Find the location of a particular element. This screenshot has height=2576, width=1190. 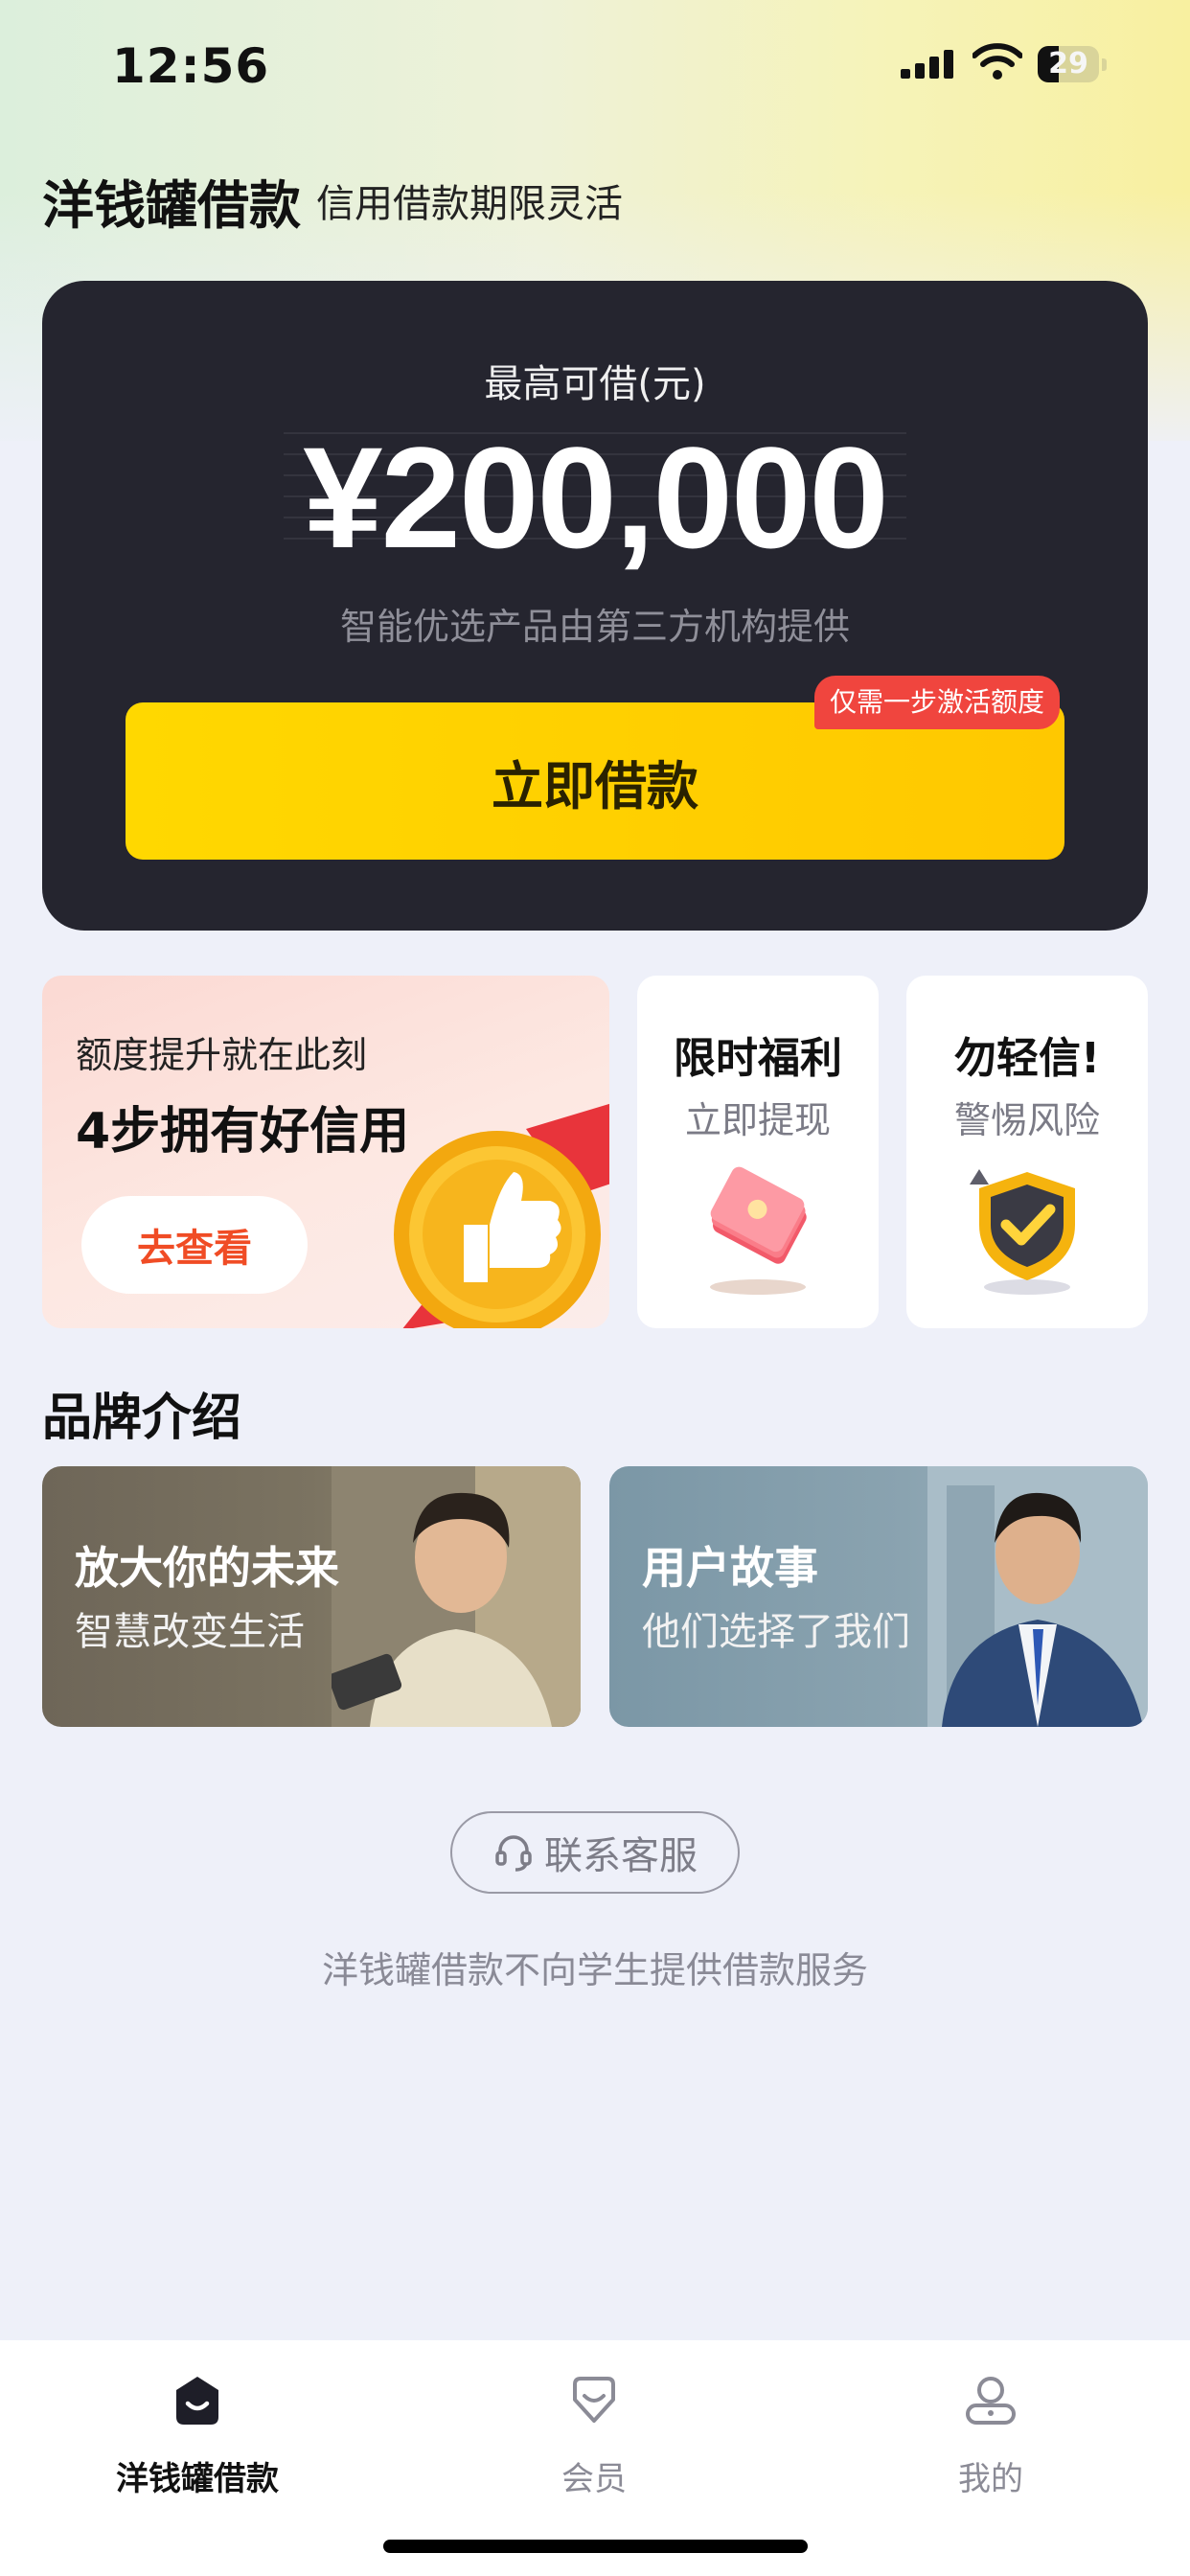

limited-offer-title: 限时福利 is located at coordinates (758, 1058).